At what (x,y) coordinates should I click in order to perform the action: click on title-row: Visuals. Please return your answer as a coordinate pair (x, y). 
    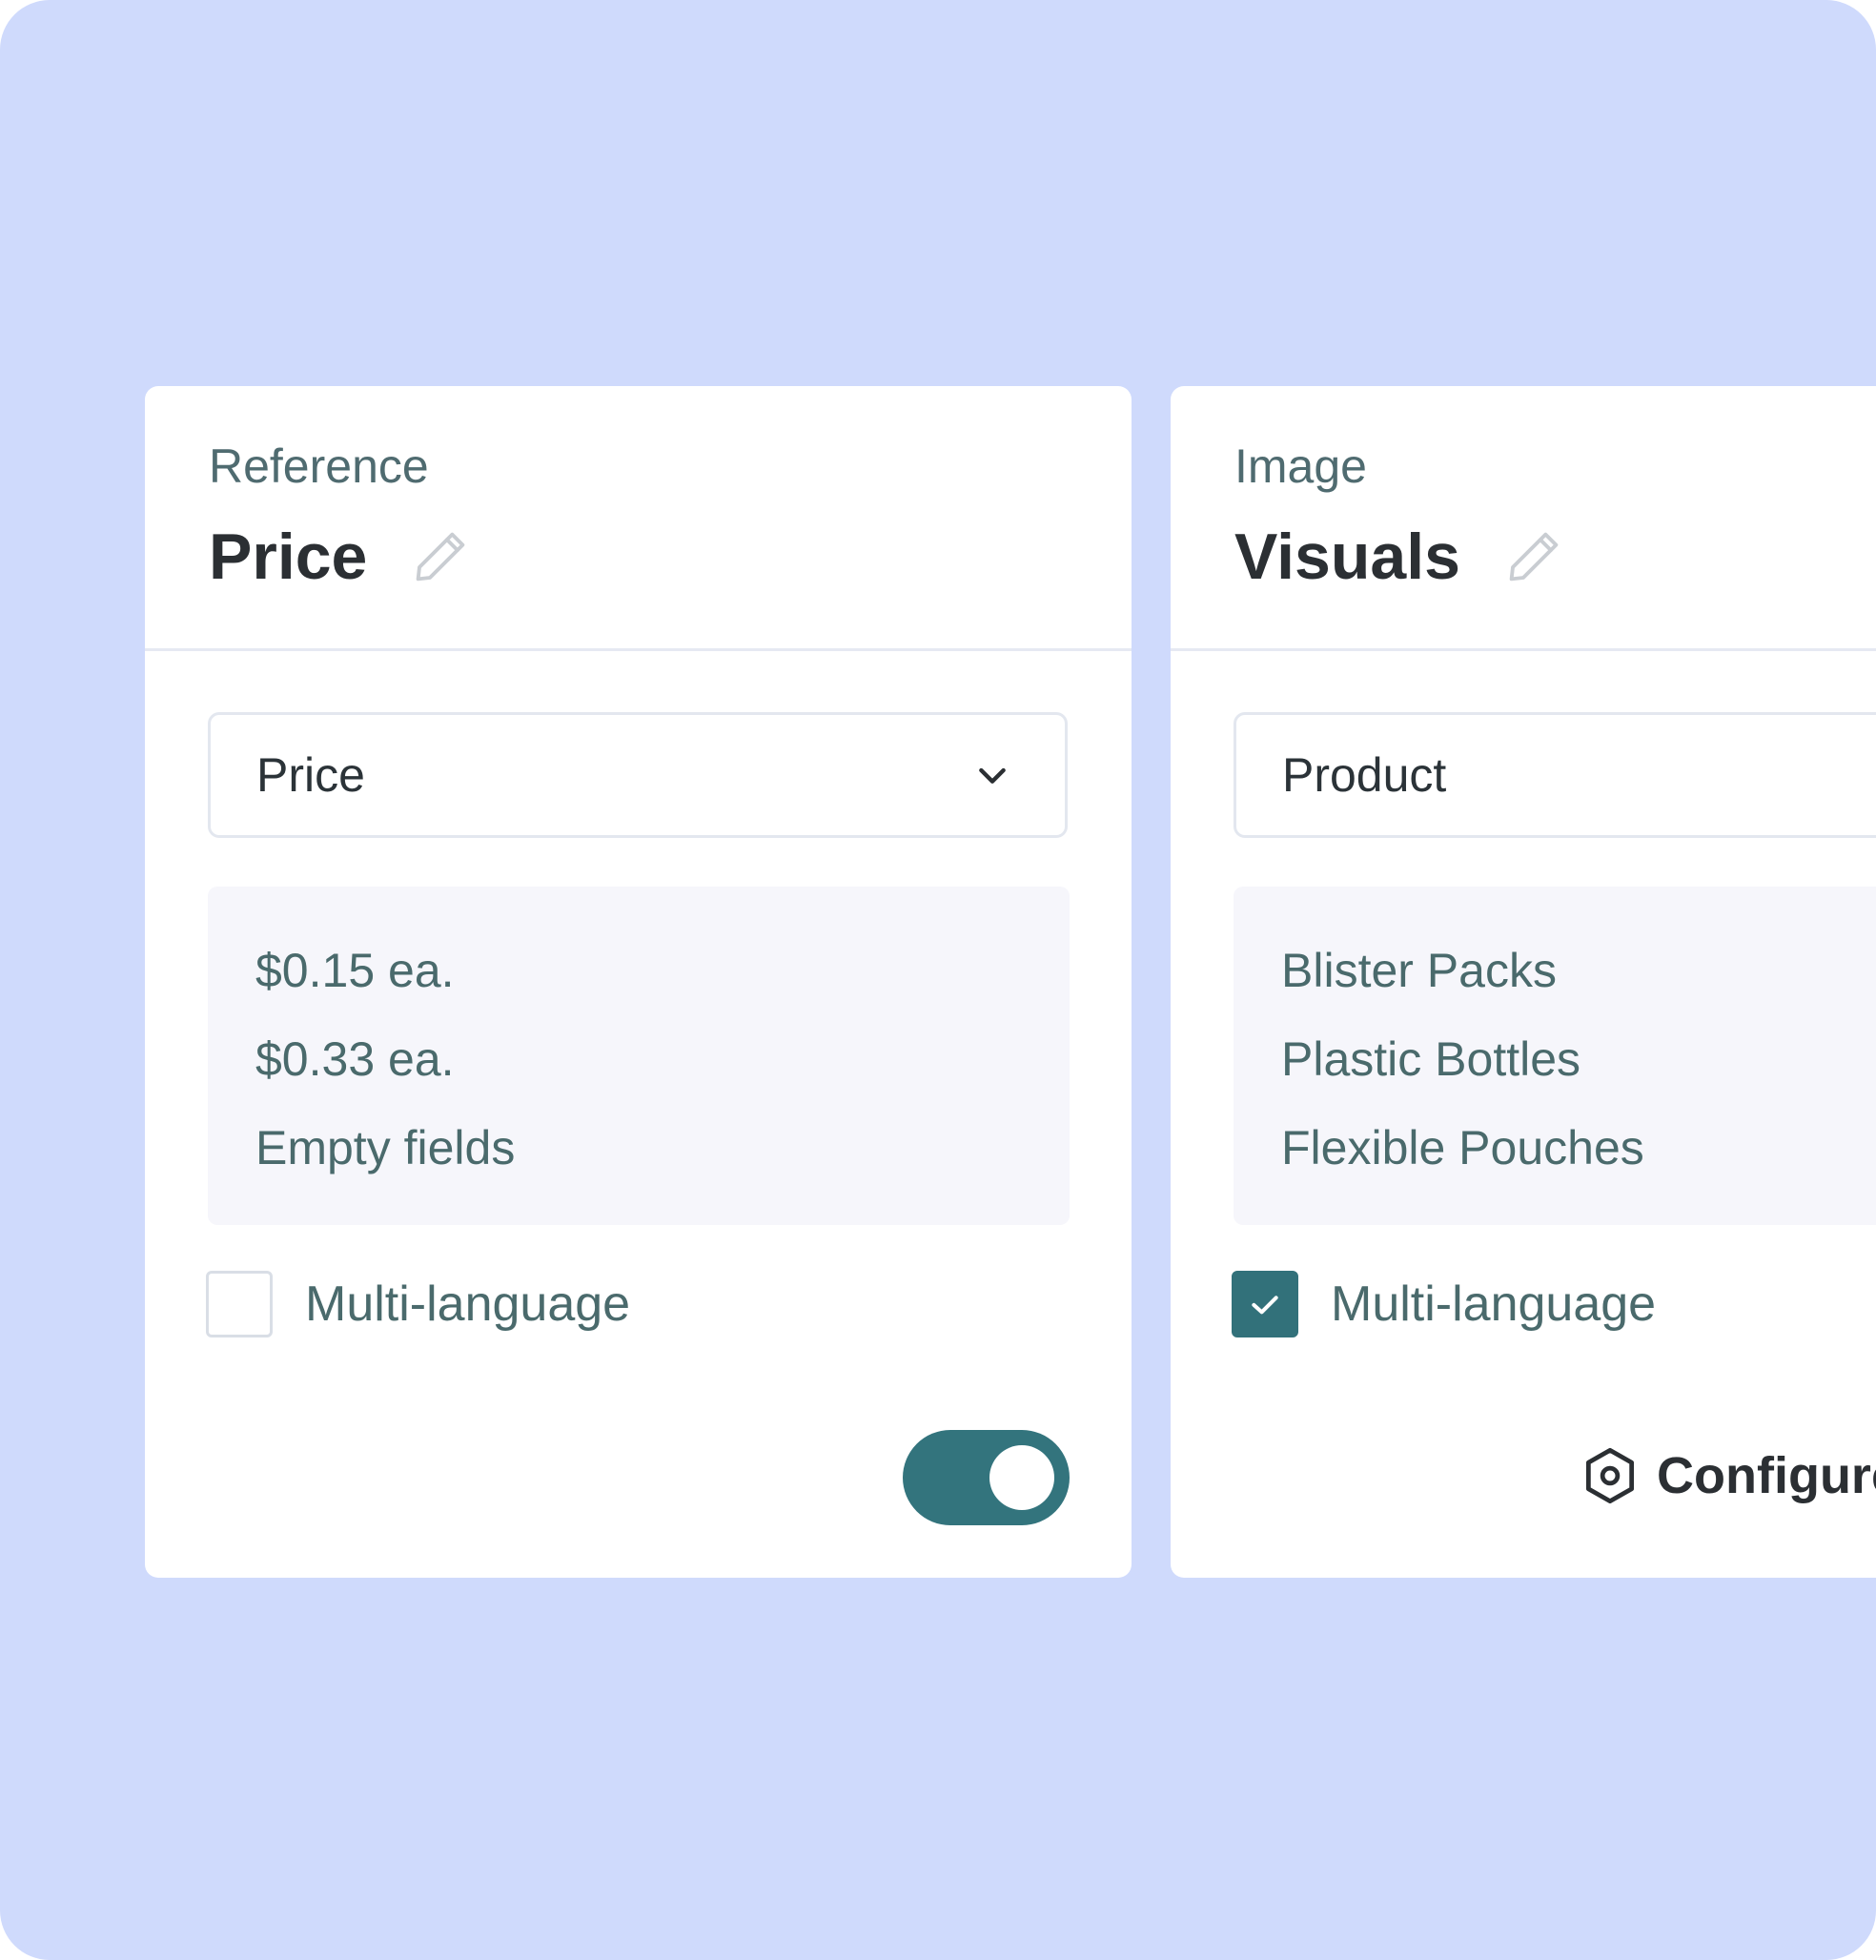
    Looking at the image, I should click on (1399, 557).